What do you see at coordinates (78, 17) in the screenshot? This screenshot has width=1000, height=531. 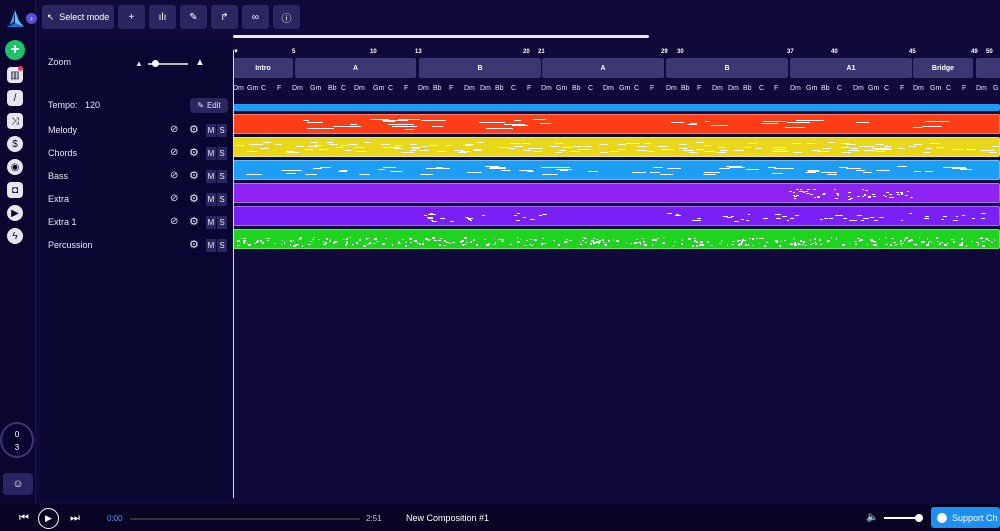 I see `select-mode-button: ↖ Select mode` at bounding box center [78, 17].